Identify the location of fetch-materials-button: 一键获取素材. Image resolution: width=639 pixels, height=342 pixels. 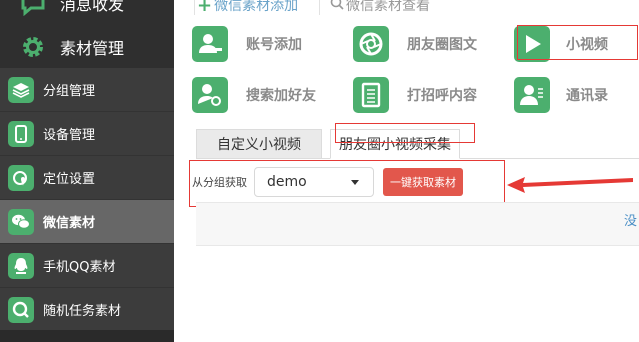
(423, 182).